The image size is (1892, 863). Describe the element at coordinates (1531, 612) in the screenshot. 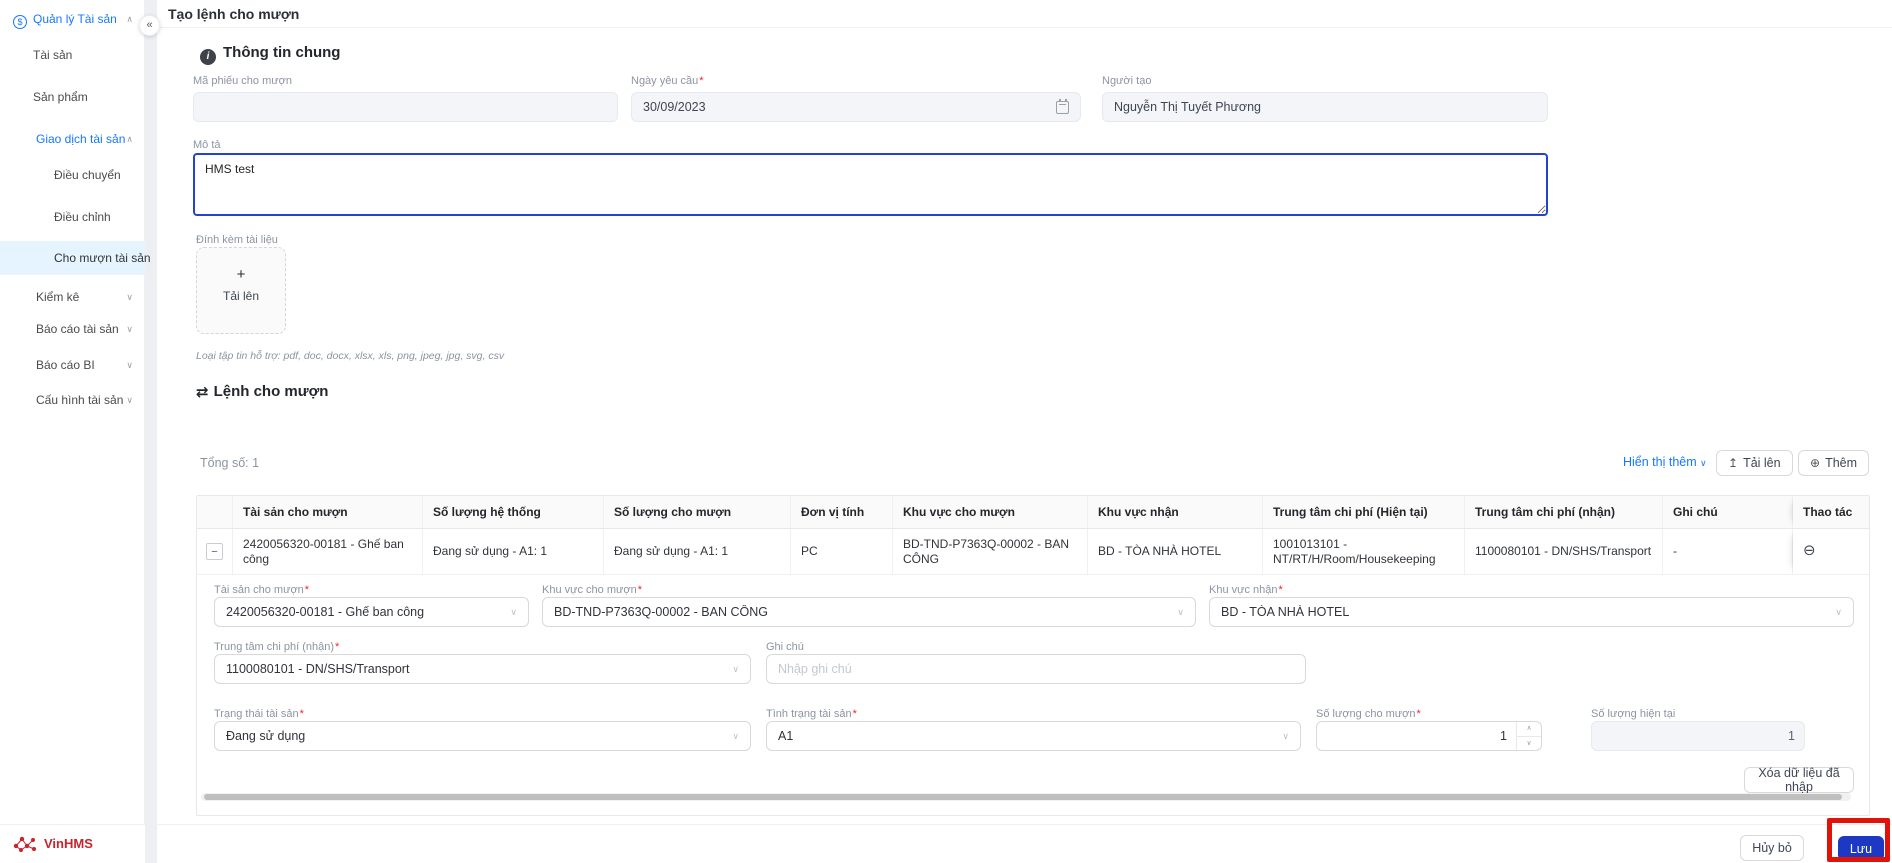

I see `khu-vuc-nhan-select: BD - TÒA NHÀ HOTEL ∨` at that location.